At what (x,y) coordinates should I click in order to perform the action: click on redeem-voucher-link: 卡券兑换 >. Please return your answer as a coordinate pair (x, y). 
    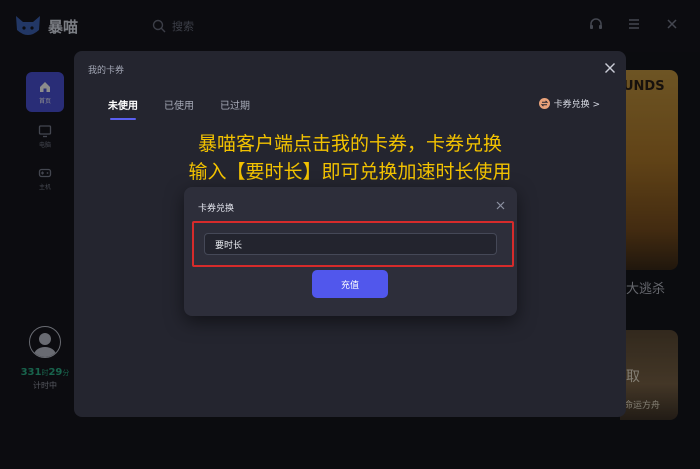
    Looking at the image, I should click on (569, 103).